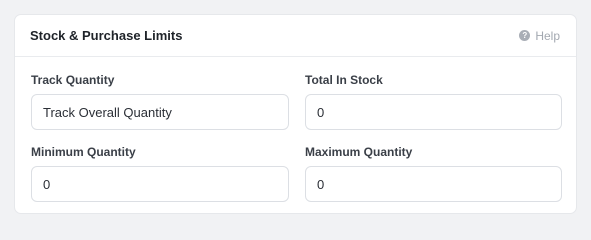  I want to click on help-link: ? Help, so click(539, 36).